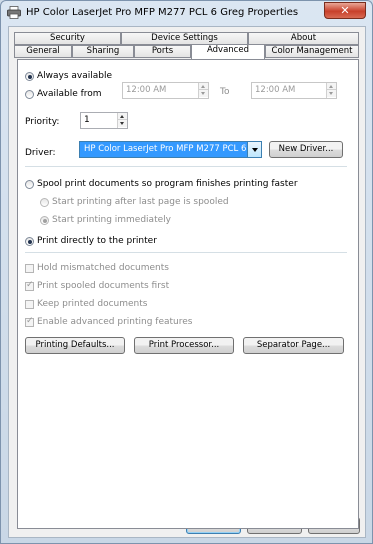  What do you see at coordinates (165, 90) in the screenshot?
I see `from-time-field: 12:00 AM` at bounding box center [165, 90].